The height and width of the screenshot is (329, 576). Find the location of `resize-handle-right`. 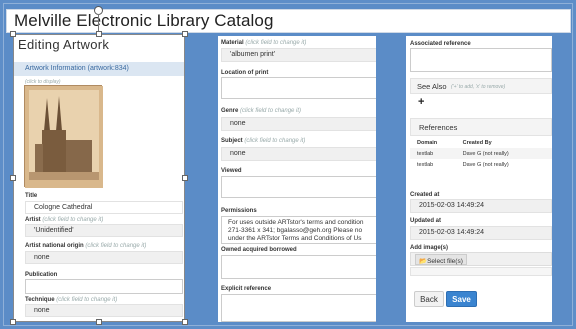

resize-handle-right is located at coordinates (185, 178).